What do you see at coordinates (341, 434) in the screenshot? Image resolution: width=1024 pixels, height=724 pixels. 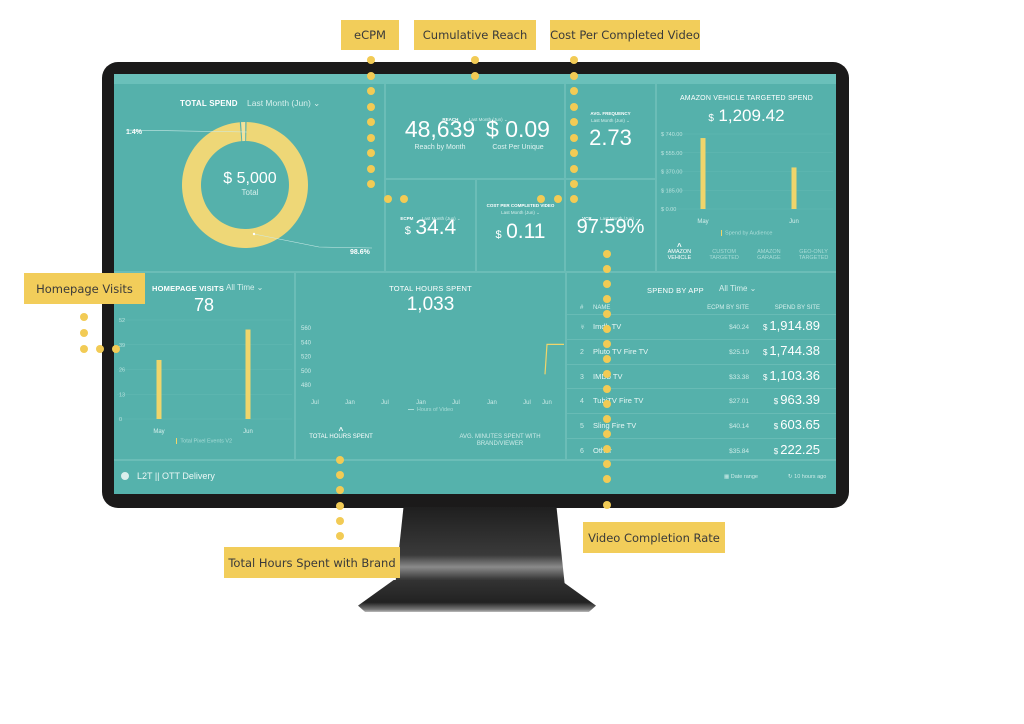 I see `tab-total-hours-spent: ^ TOTAL HOURS SPENT` at bounding box center [341, 434].